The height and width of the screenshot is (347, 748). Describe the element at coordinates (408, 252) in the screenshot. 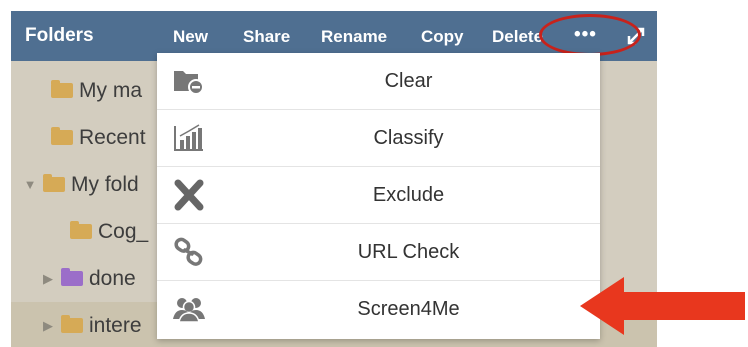

I see `menu-item-label: URL Check` at that location.